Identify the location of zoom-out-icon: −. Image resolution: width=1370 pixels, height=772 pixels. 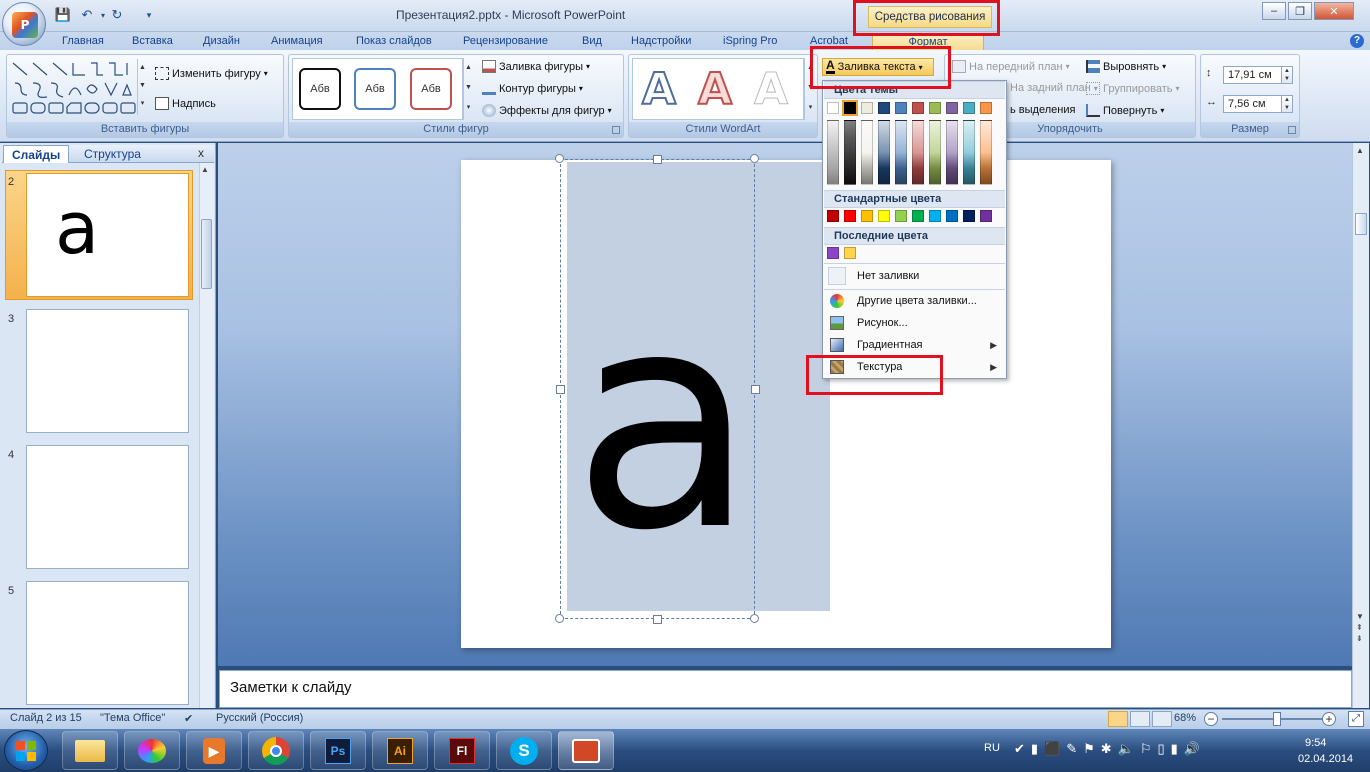
(1211, 719).